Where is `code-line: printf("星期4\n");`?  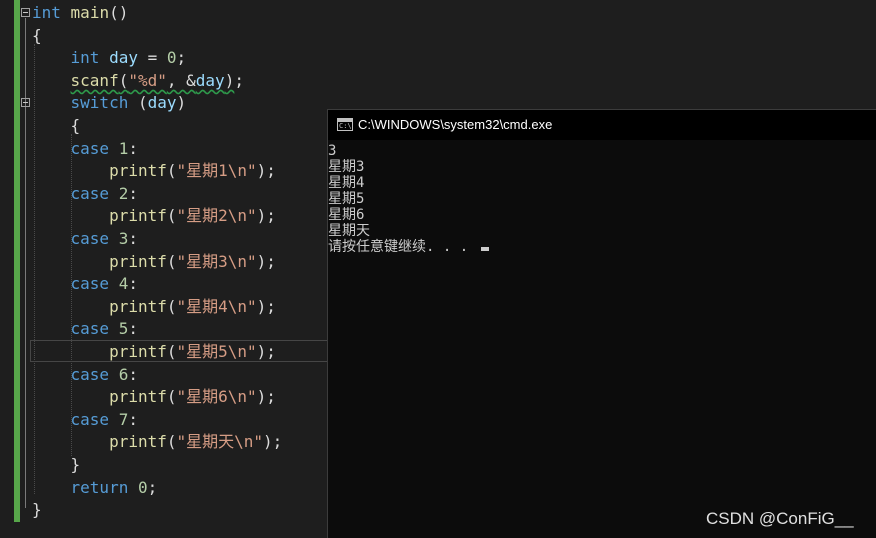 code-line: printf("星期4\n"); is located at coordinates (154, 307).